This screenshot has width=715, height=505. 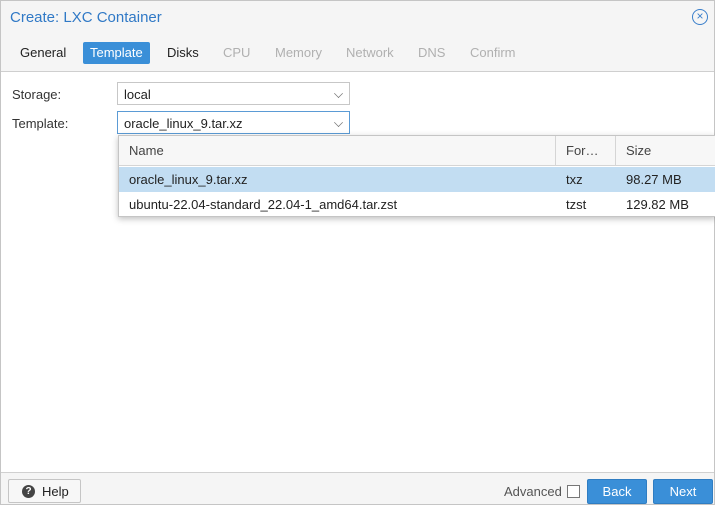 I want to click on storage-select: local, so click(x=233, y=93).